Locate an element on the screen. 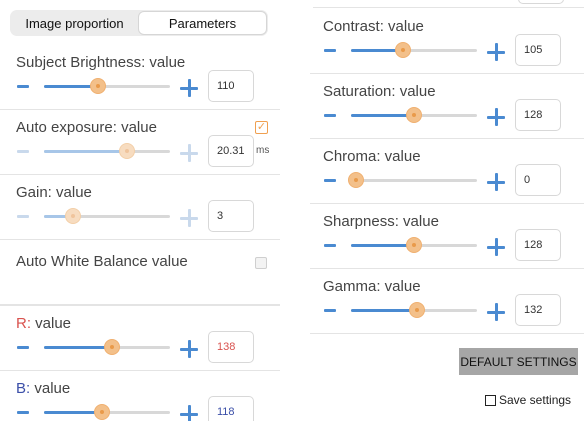 Image resolution: width=584 pixels, height=421 pixels. saturation-slider is located at coordinates (414, 115).